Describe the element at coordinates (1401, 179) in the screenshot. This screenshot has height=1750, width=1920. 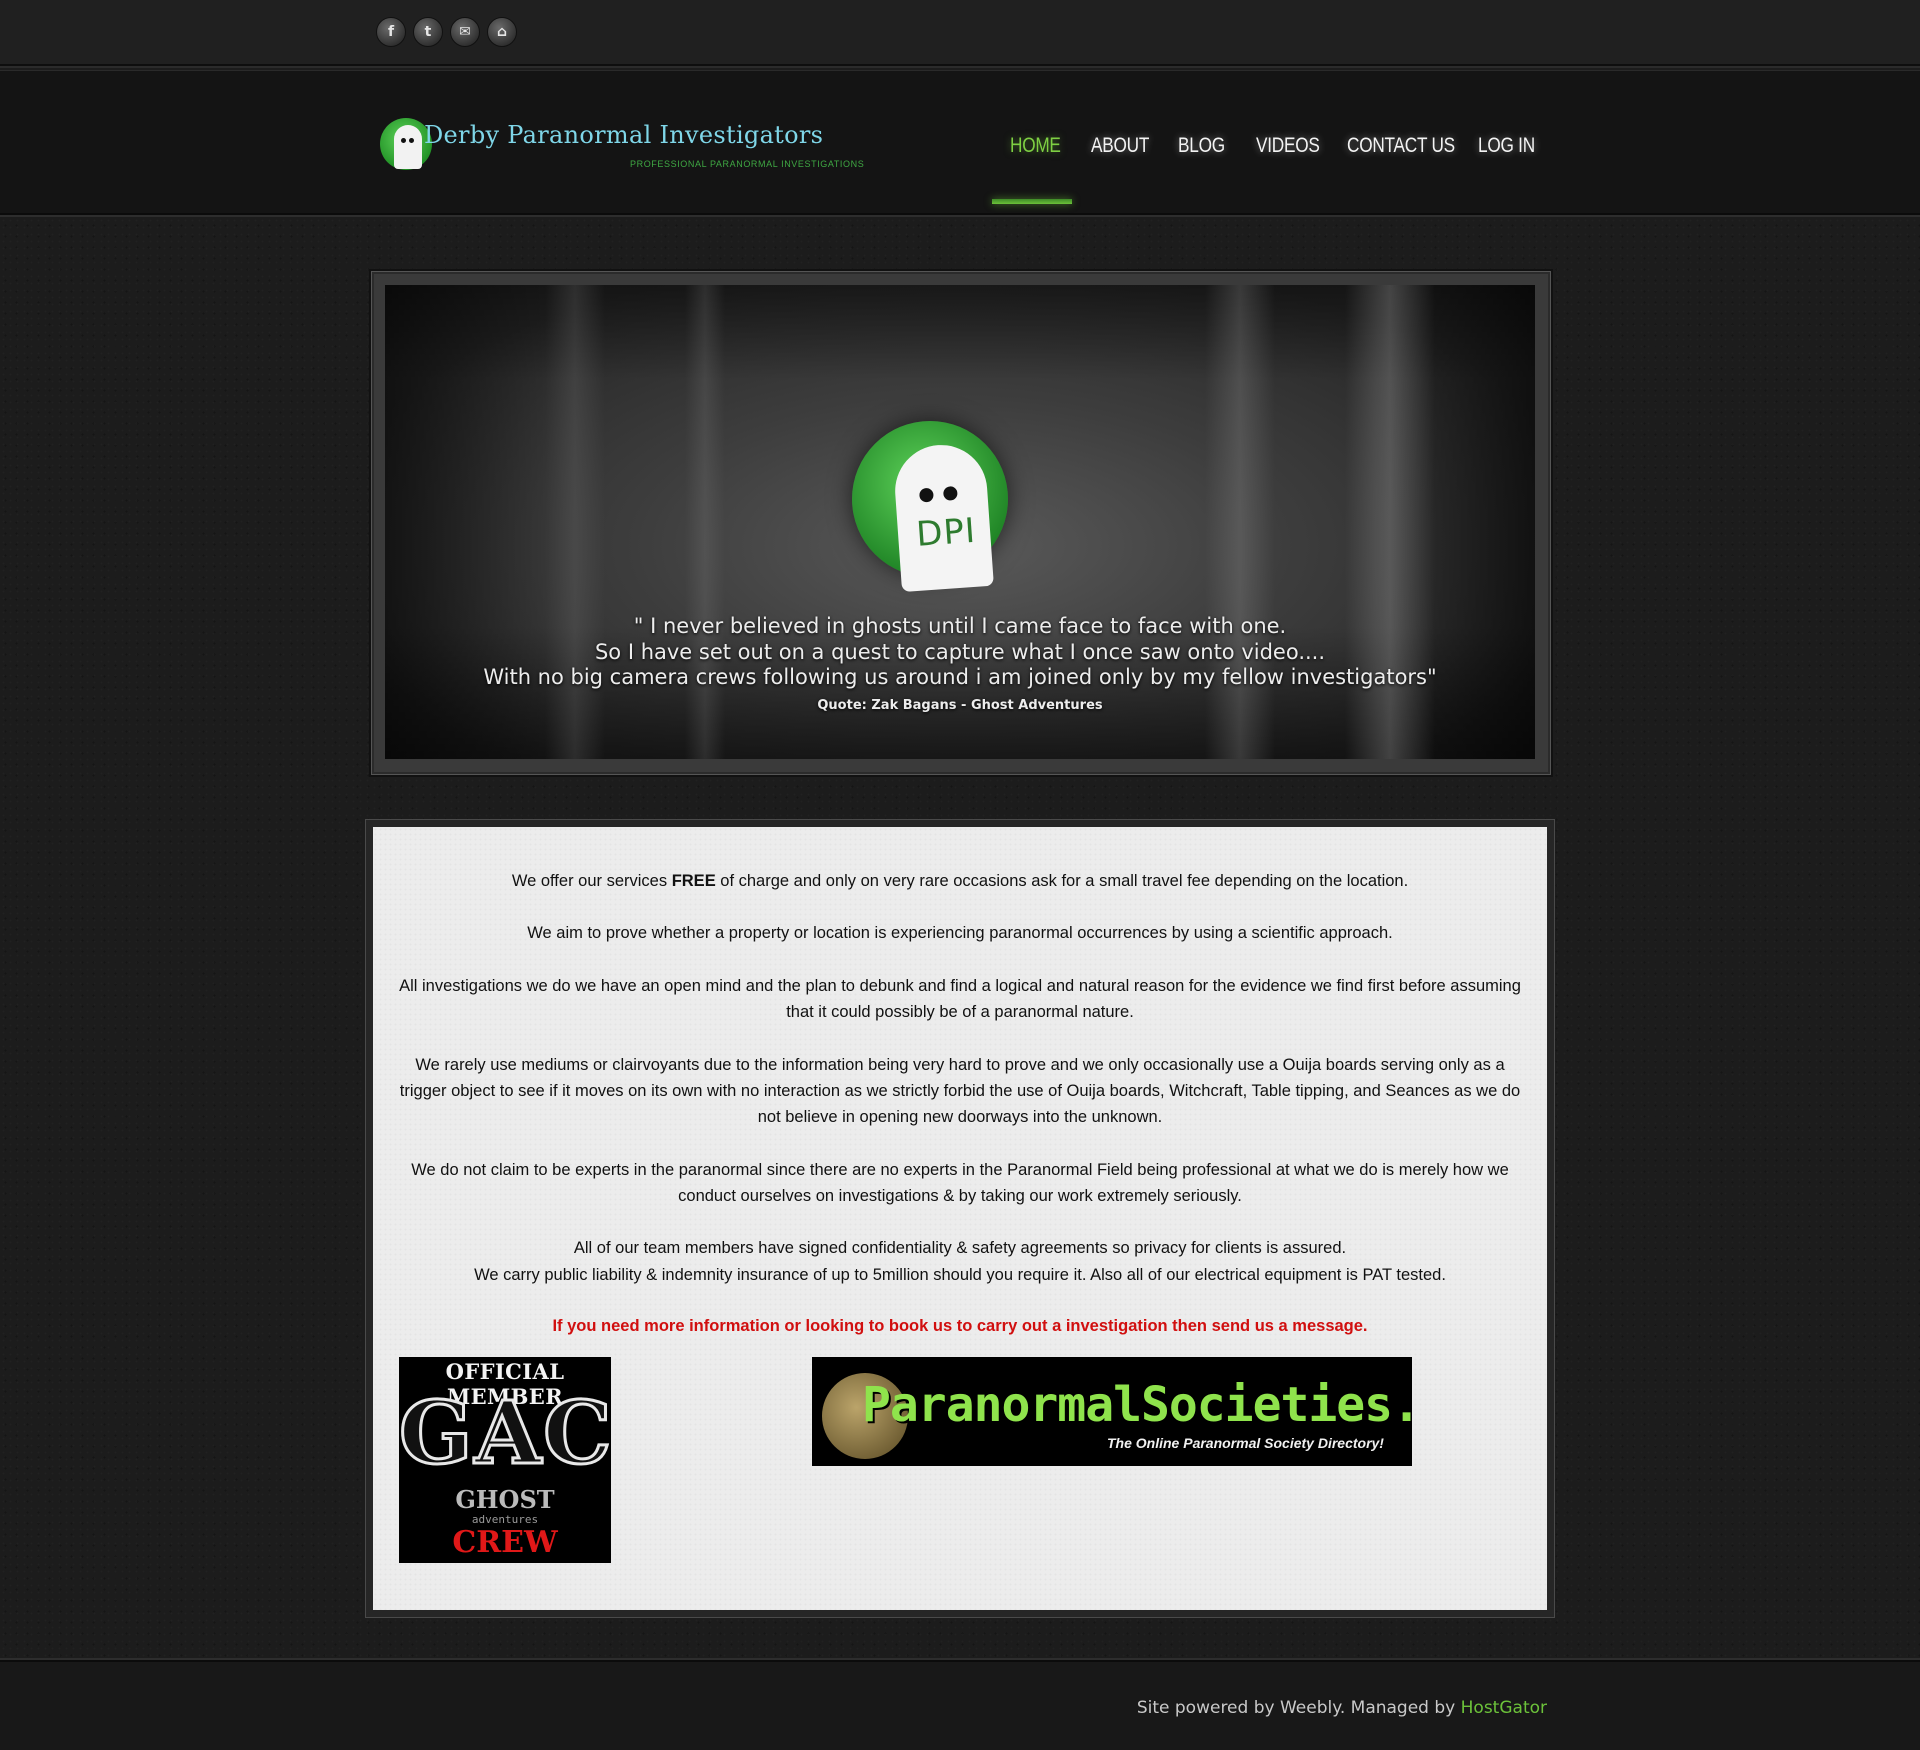
I see `nav-contact-us: CONTACT US` at that location.